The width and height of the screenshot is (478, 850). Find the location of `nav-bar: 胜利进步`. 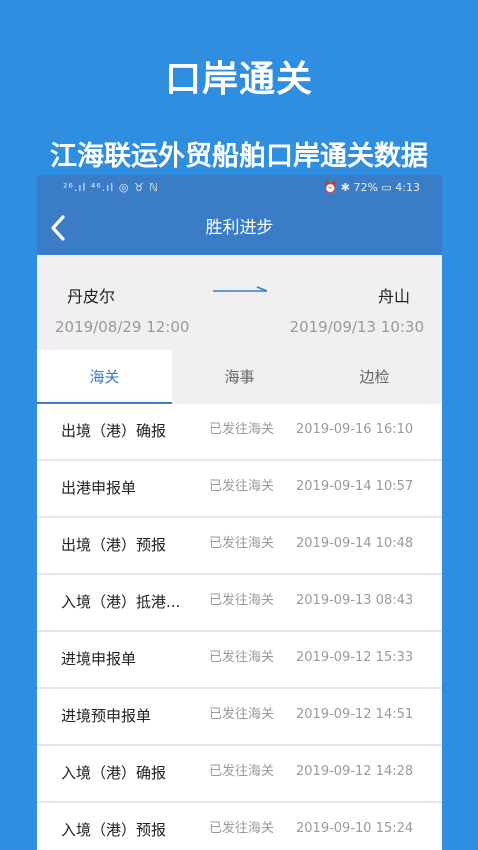

nav-bar: 胜利进步 is located at coordinates (239, 228).